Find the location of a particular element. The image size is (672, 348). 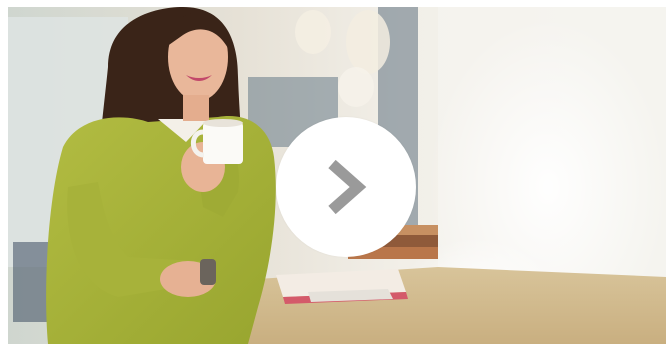

chevron-right-icon is located at coordinates (347, 187).